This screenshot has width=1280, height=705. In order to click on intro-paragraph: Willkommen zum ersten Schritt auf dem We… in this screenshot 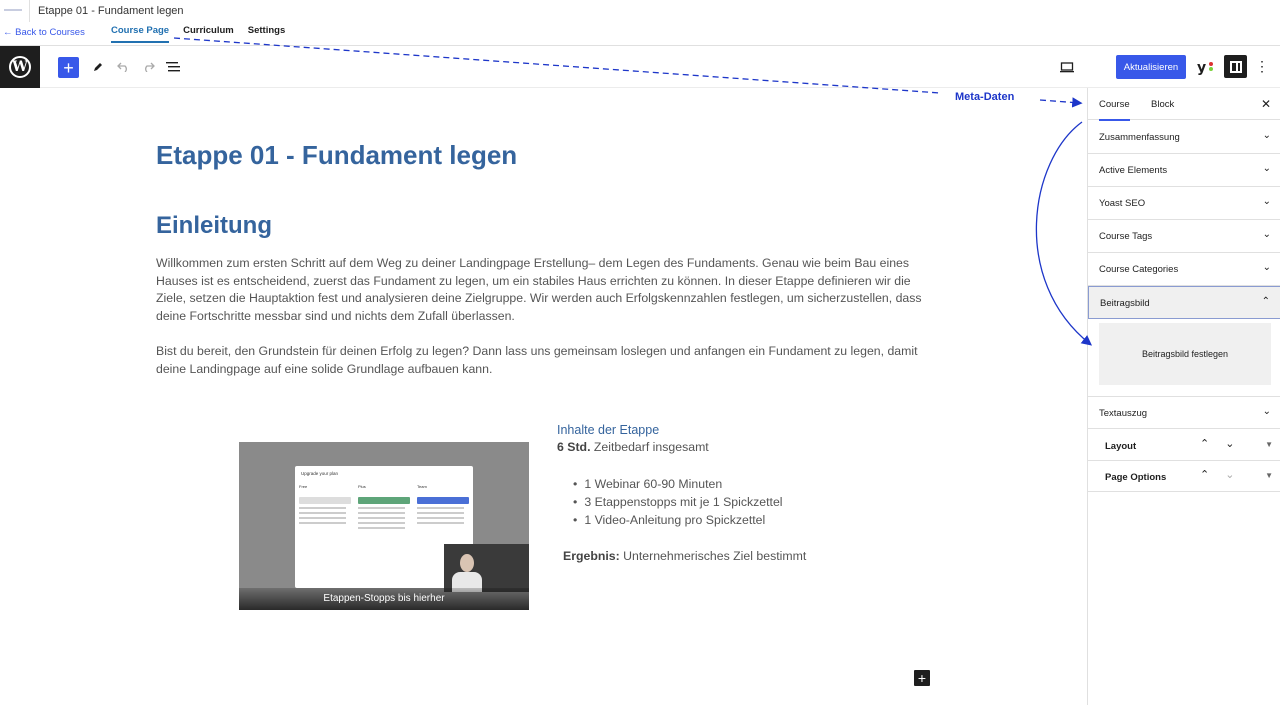, I will do `click(546, 290)`.